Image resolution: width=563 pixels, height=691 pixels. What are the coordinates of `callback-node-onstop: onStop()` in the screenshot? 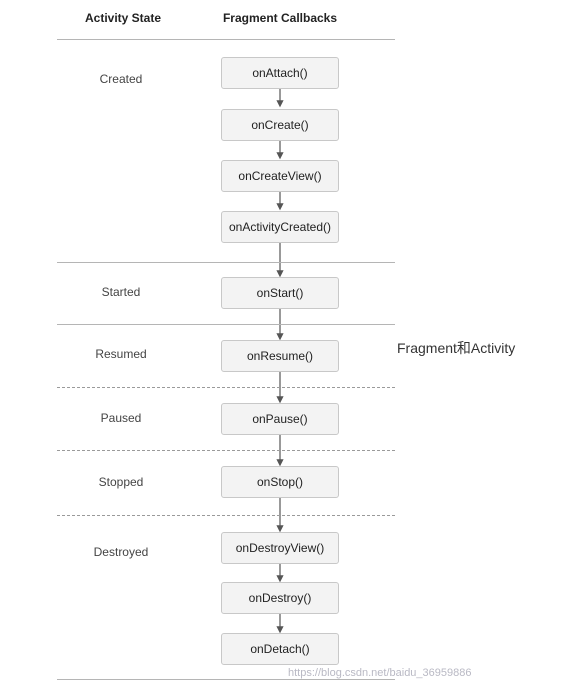 It's located at (280, 482).